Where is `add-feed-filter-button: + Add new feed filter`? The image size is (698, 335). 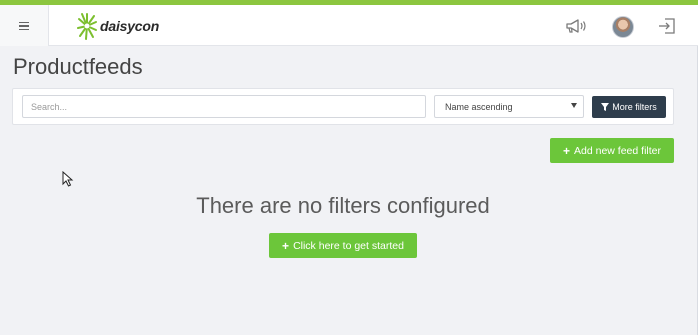
add-feed-filter-button: + Add new feed filter is located at coordinates (612, 150).